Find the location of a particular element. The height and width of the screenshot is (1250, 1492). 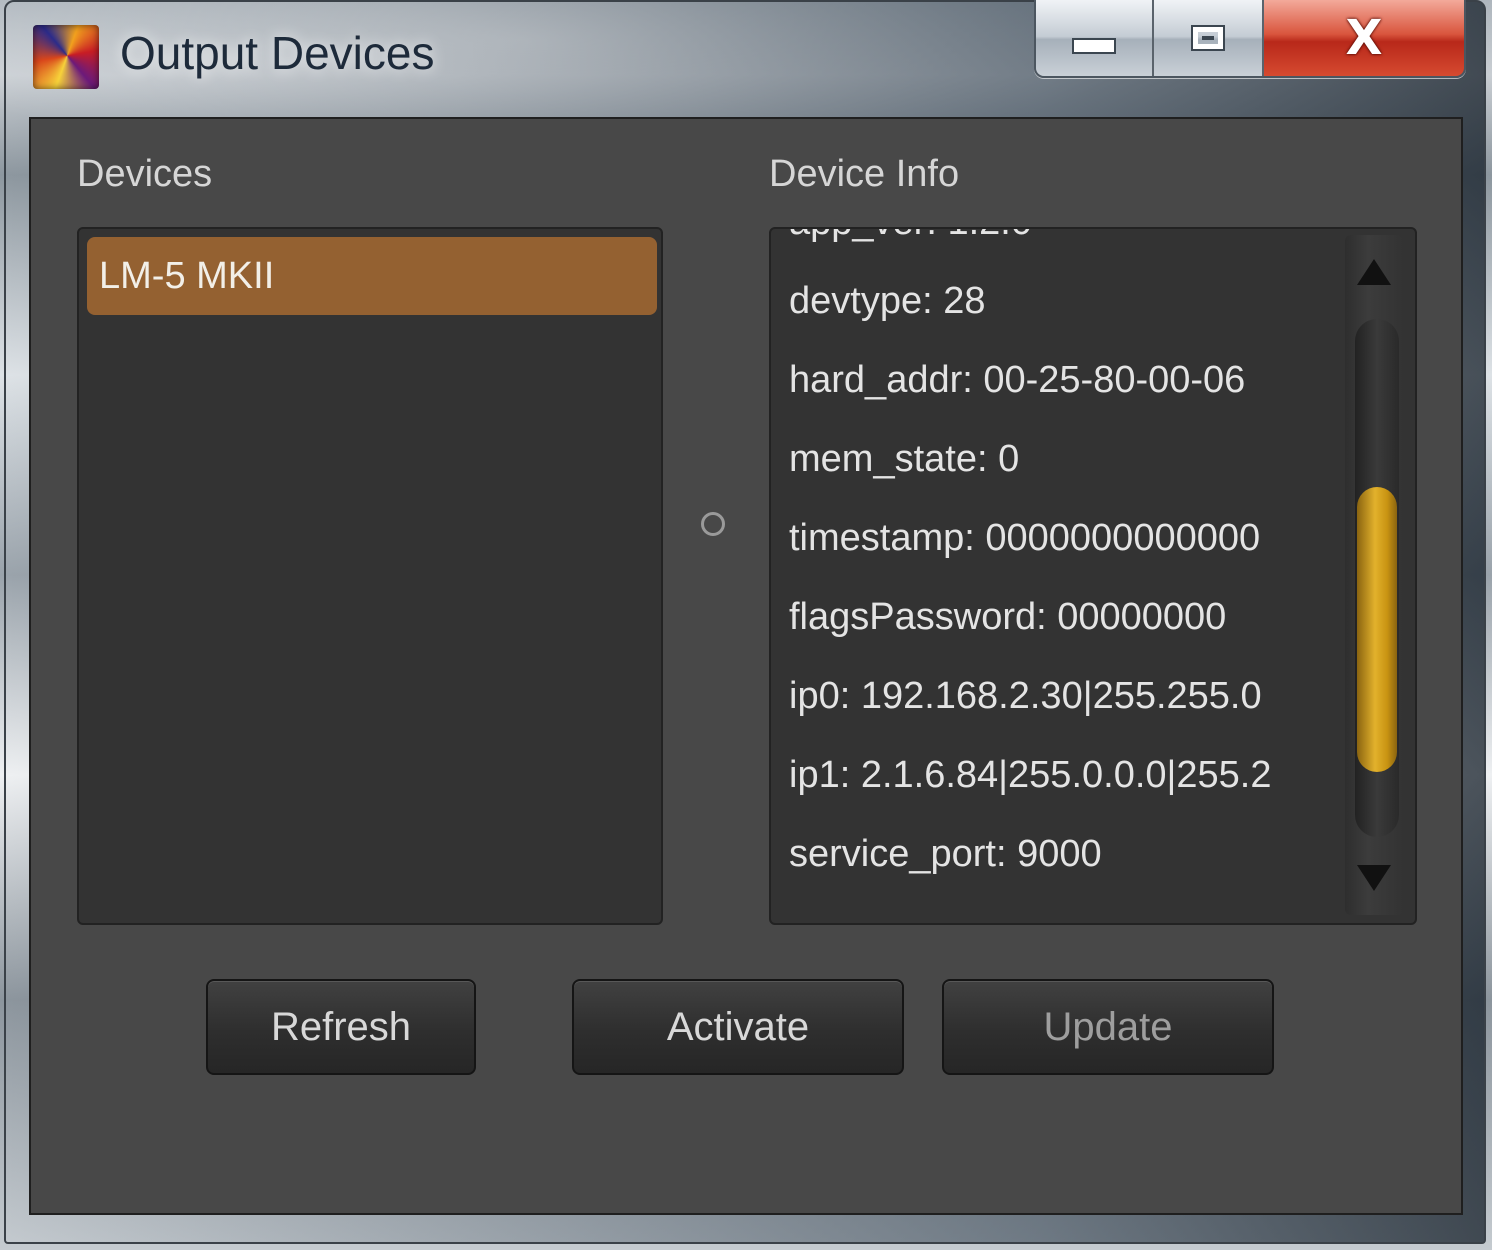

minimize-icon is located at coordinates (1094, 46).